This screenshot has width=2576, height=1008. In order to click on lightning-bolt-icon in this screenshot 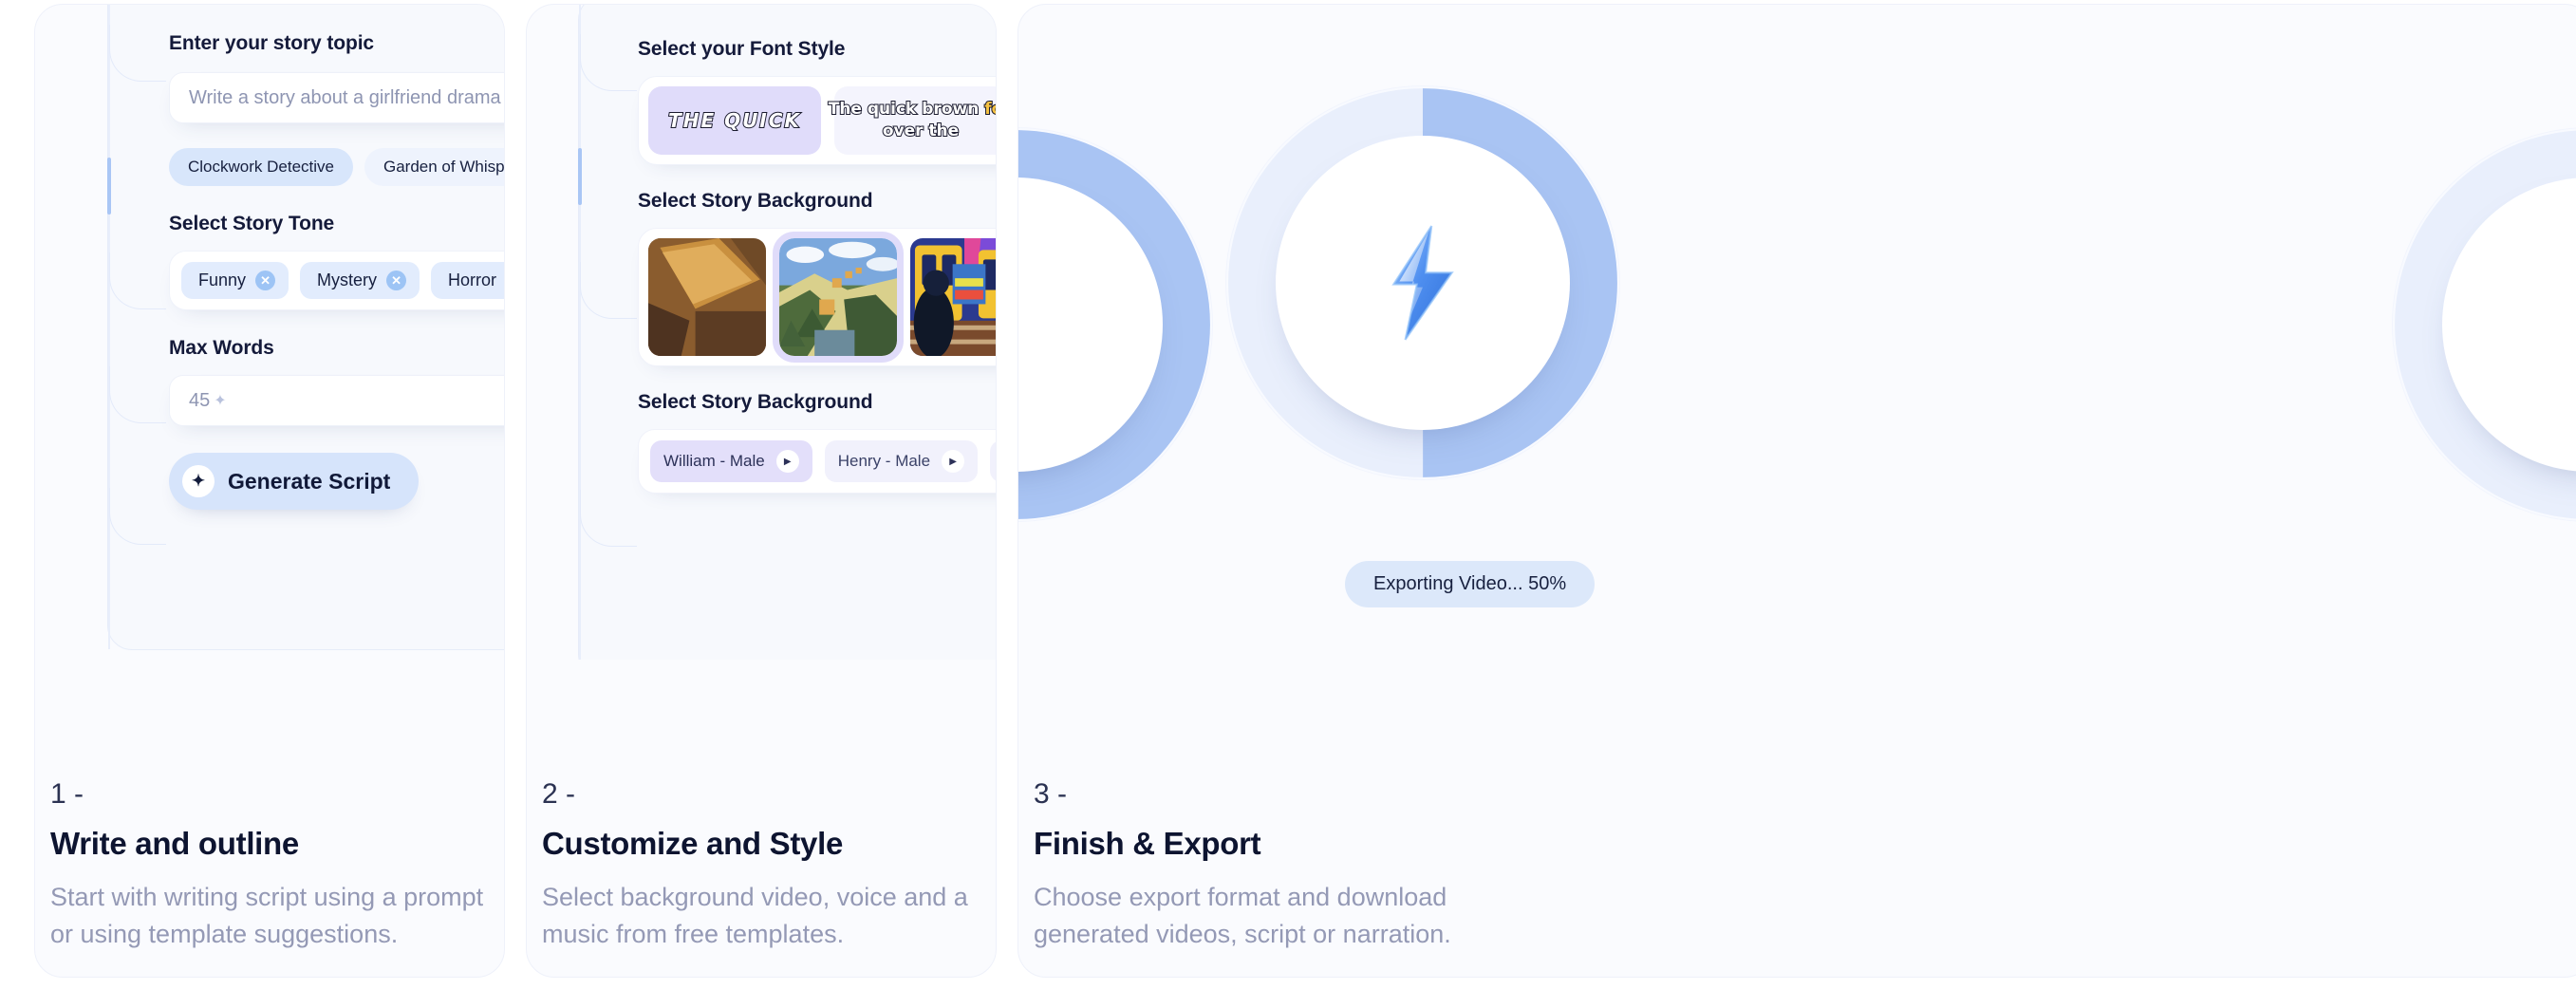, I will do `click(1422, 282)`.